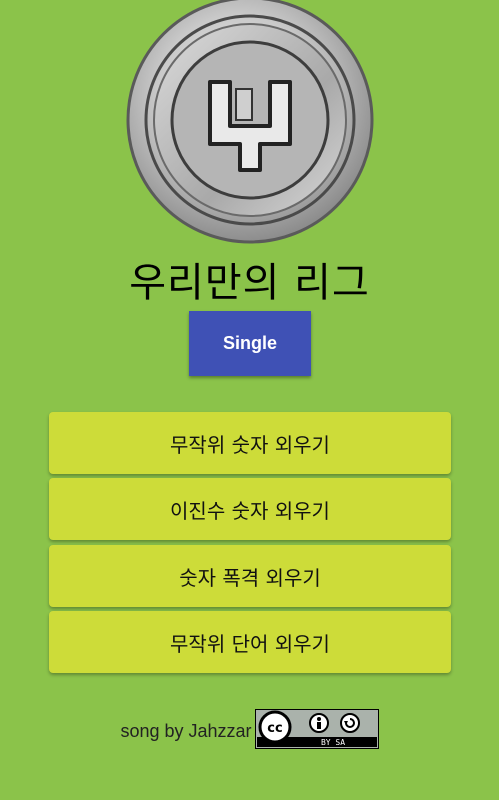  I want to click on footer: song by Jahzzar cc BY SA, so click(249, 731).